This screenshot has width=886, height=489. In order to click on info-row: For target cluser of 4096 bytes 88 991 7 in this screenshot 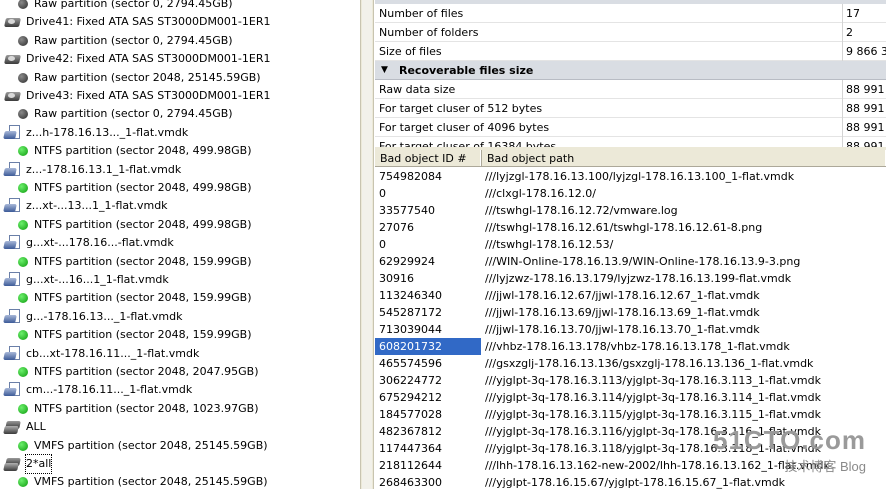, I will do `click(630, 127)`.